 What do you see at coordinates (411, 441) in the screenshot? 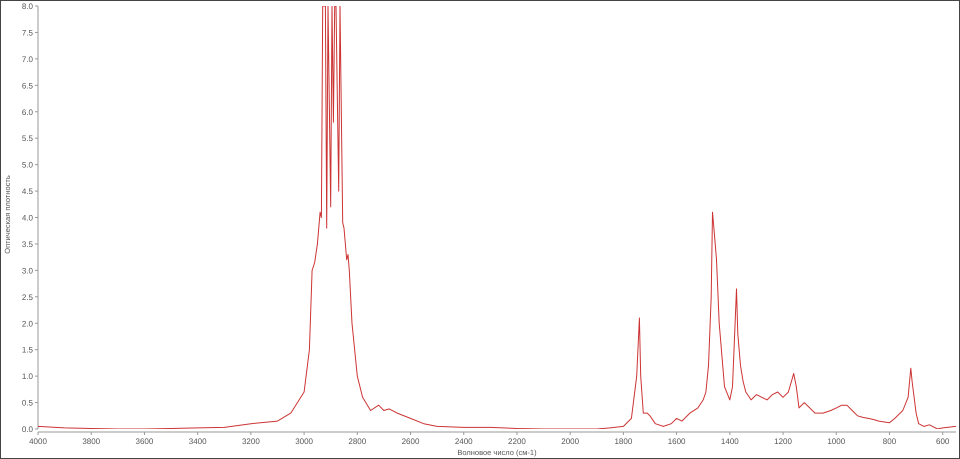
I see `x-tick-label: 2600` at bounding box center [411, 441].